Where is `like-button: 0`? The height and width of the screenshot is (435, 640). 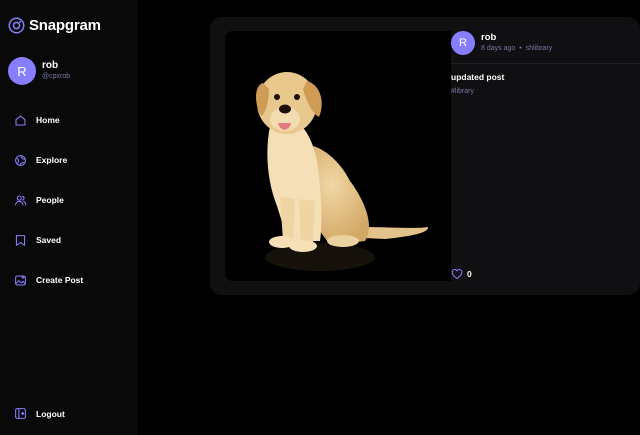 like-button: 0 is located at coordinates (461, 274).